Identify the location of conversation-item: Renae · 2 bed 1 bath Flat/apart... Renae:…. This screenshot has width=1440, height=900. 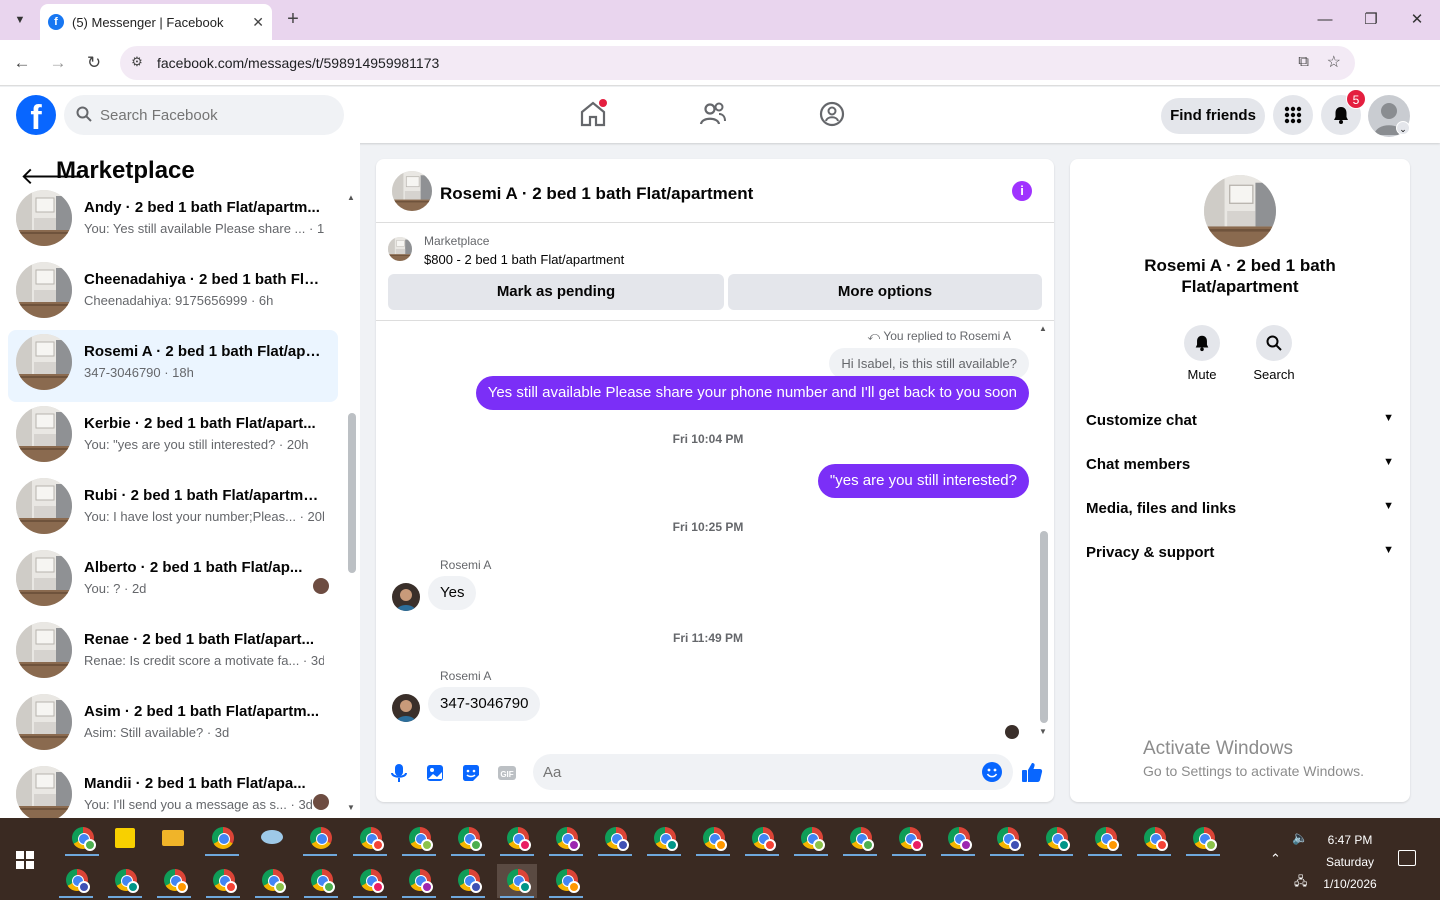
(173, 654).